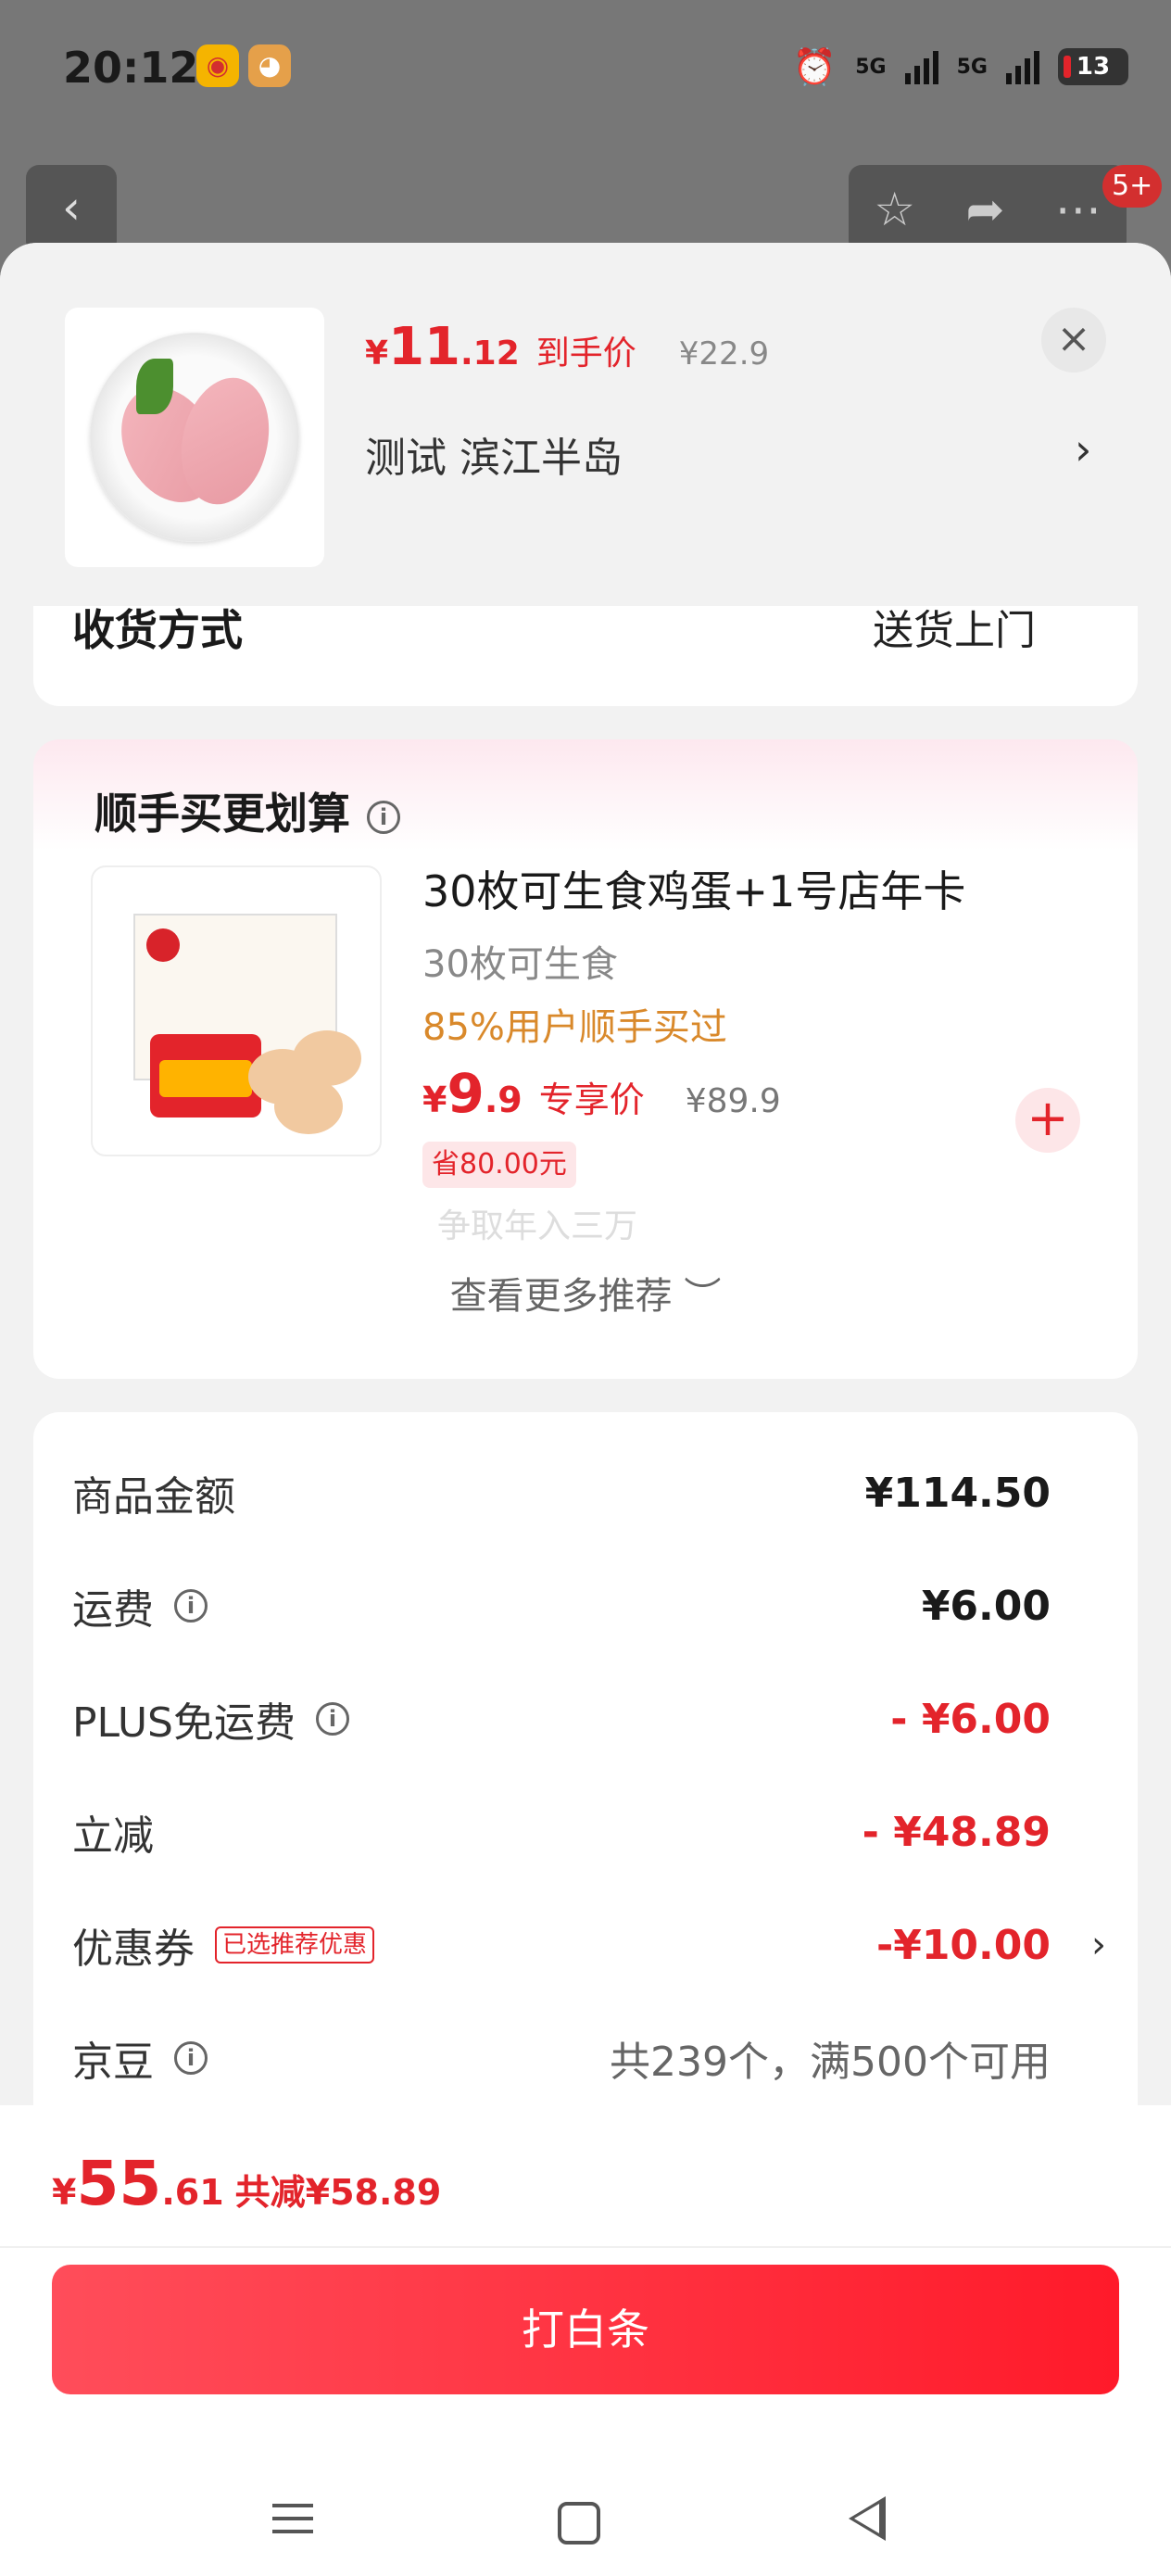 The height and width of the screenshot is (2576, 1171). Describe the element at coordinates (269, 65) in the screenshot. I see `notification-app-icon: ◕` at that location.